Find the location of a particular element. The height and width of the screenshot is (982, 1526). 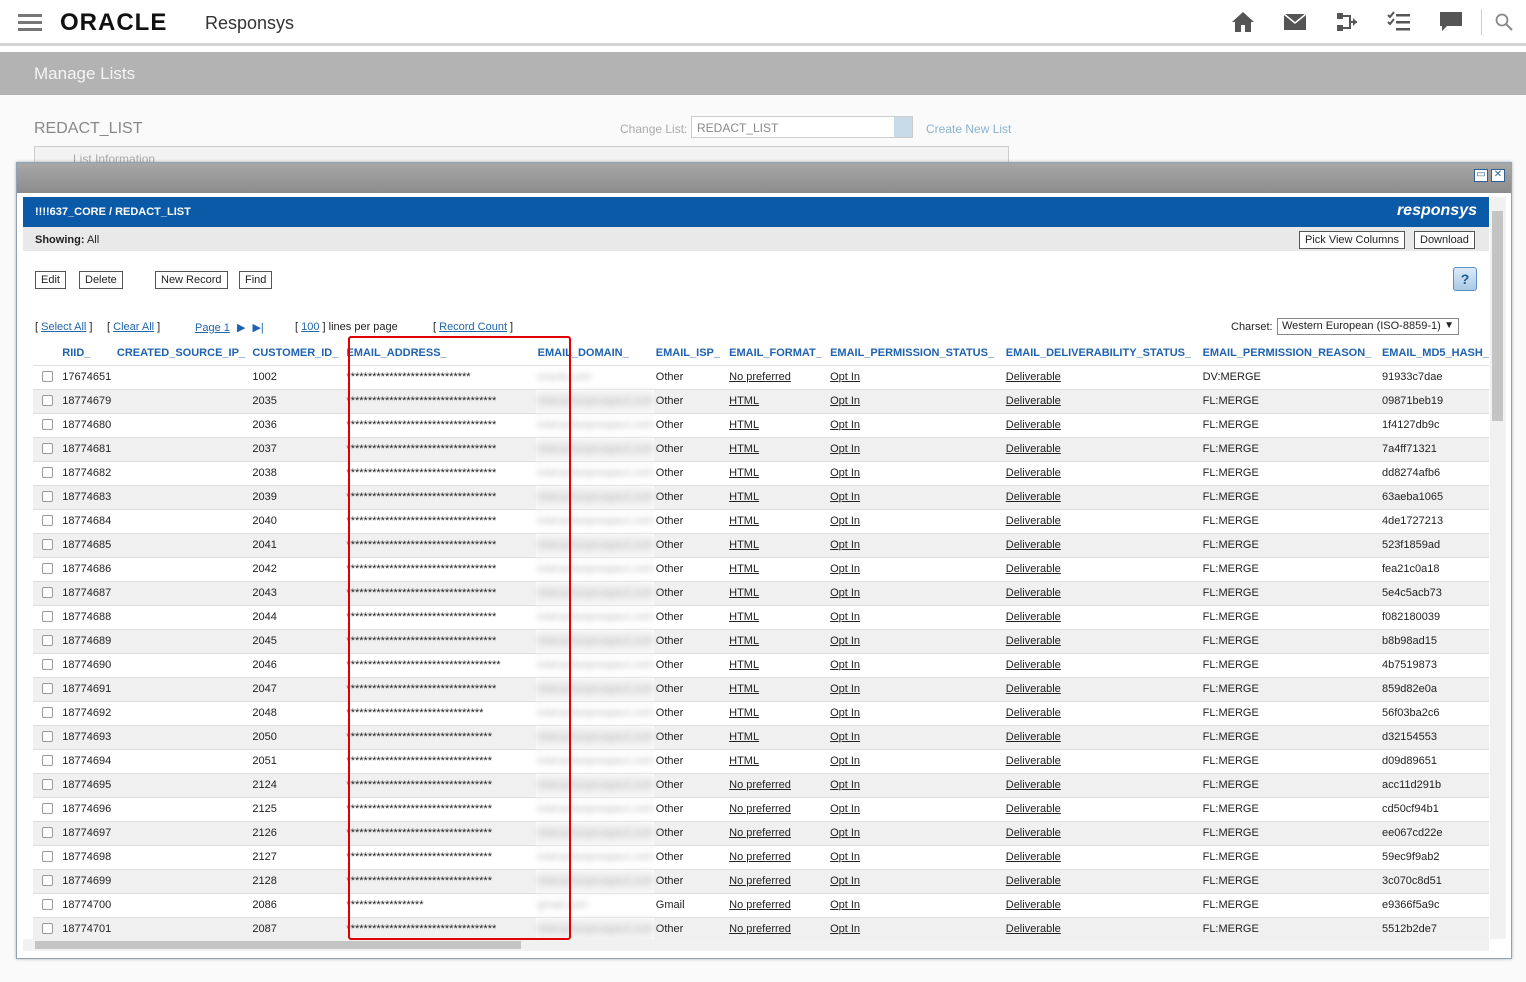

create-new-list-link: Create New List is located at coordinates (968, 129).